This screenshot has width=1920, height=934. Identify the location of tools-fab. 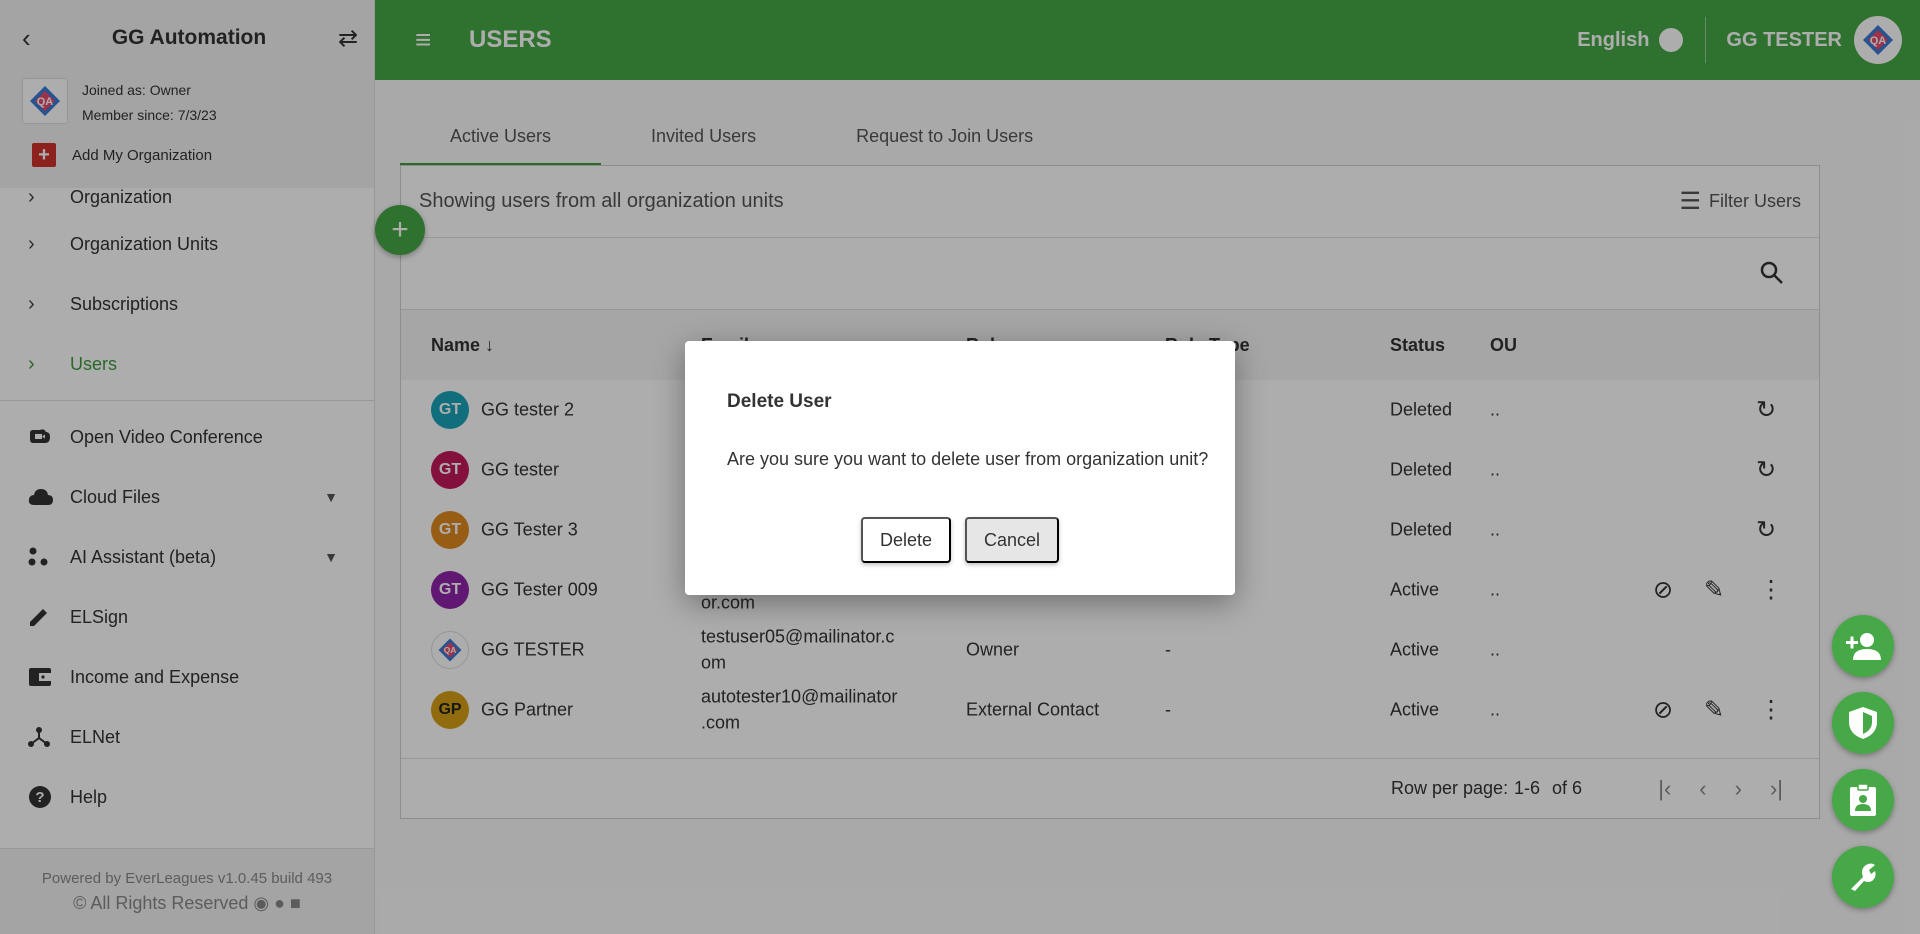
(1863, 877).